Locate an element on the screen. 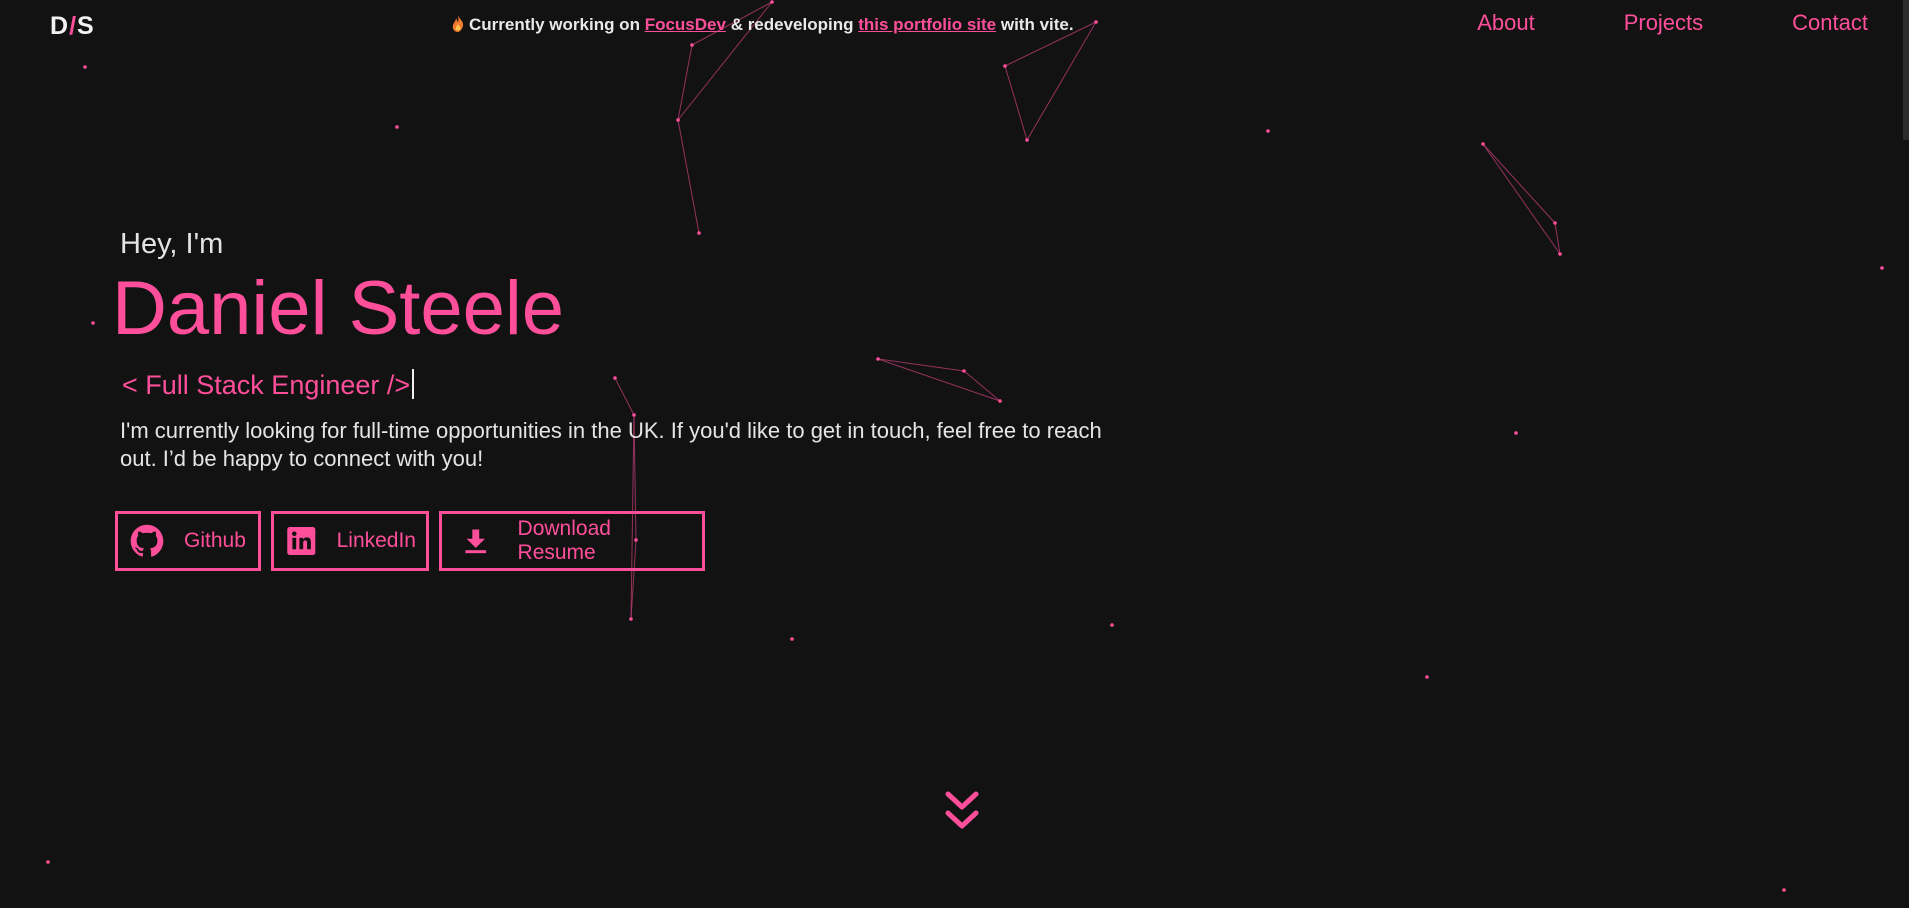  hero-buttons: Github LinkedIn Download Resume is located at coordinates (613, 540).